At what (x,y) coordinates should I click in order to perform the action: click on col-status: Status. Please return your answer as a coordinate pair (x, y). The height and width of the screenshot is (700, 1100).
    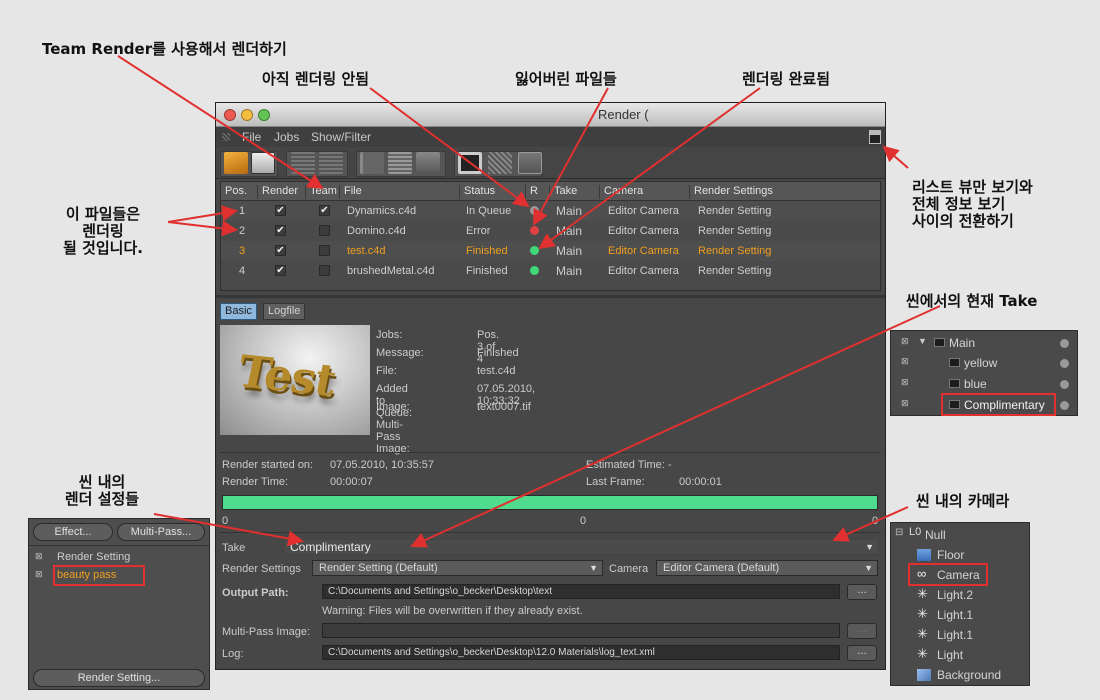
    Looking at the image, I should click on (477, 192).